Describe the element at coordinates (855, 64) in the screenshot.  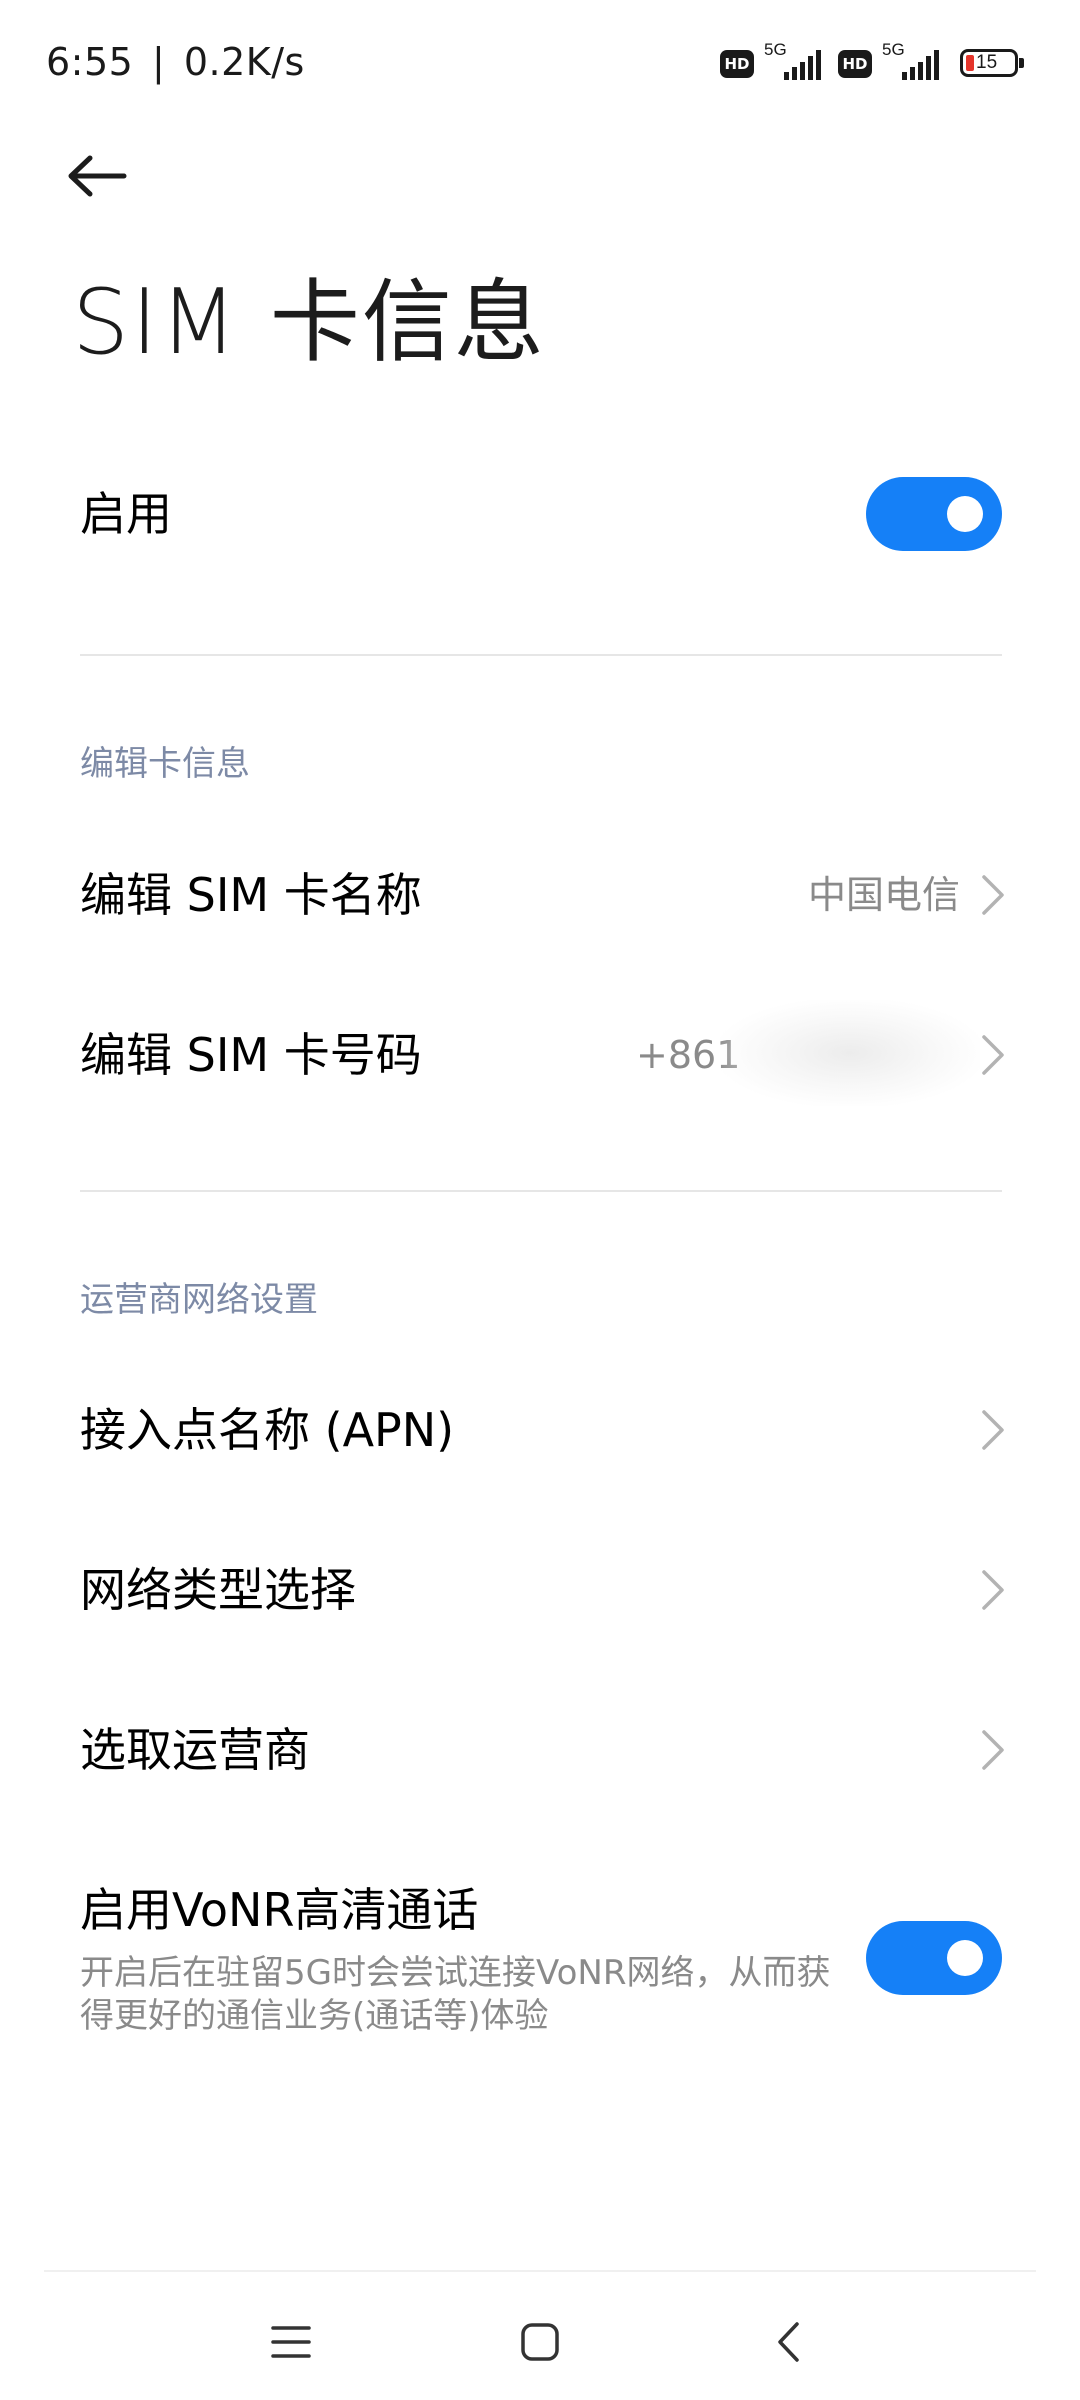
I see `hd-badge-sim2: HD` at that location.